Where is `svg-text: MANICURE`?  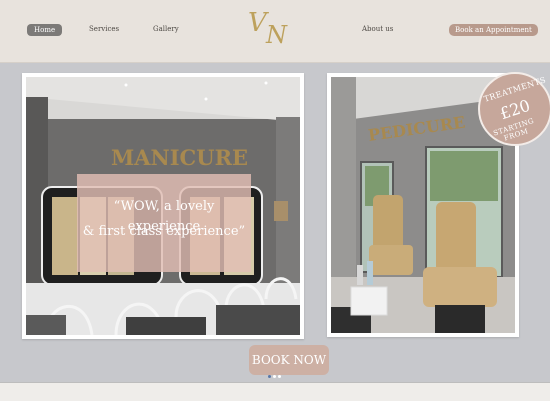 svg-text: MANICURE is located at coordinates (179, 157).